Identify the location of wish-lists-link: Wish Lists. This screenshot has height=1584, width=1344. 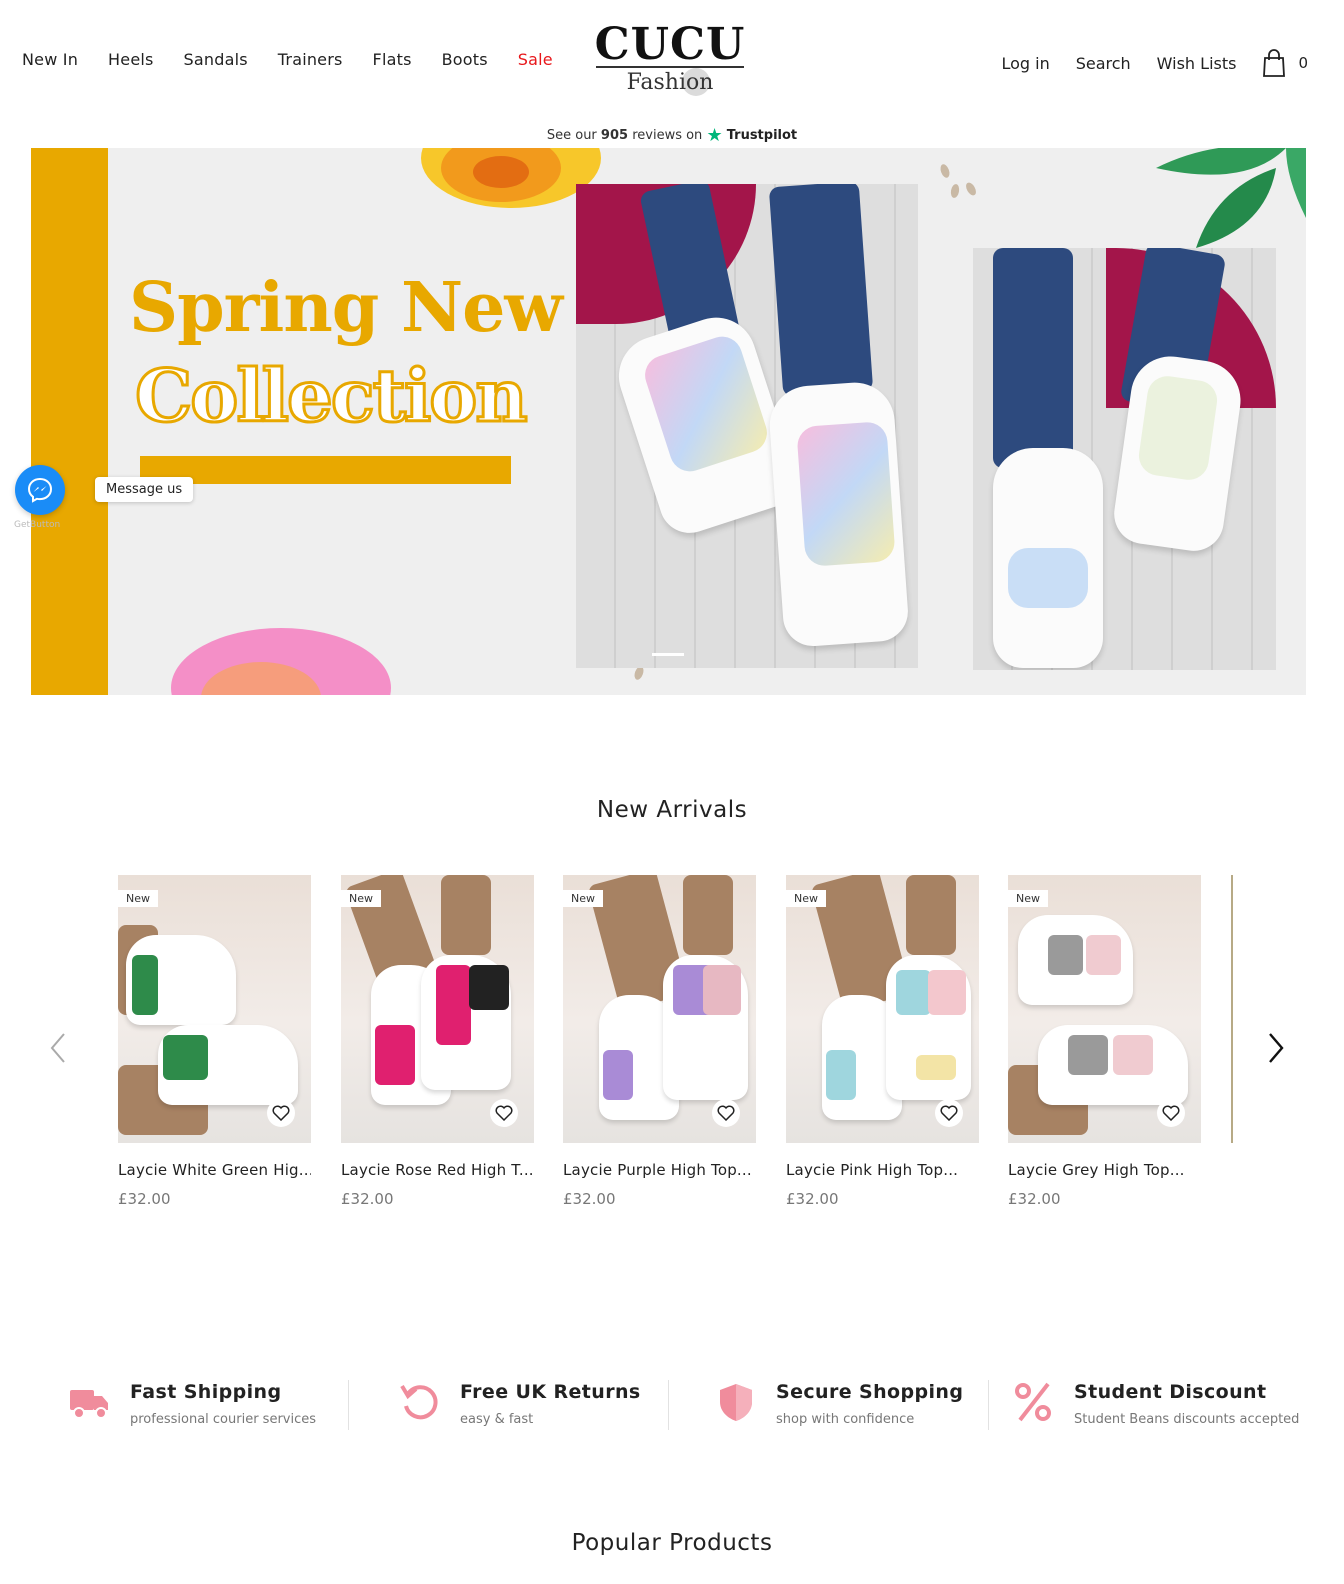
(1197, 63).